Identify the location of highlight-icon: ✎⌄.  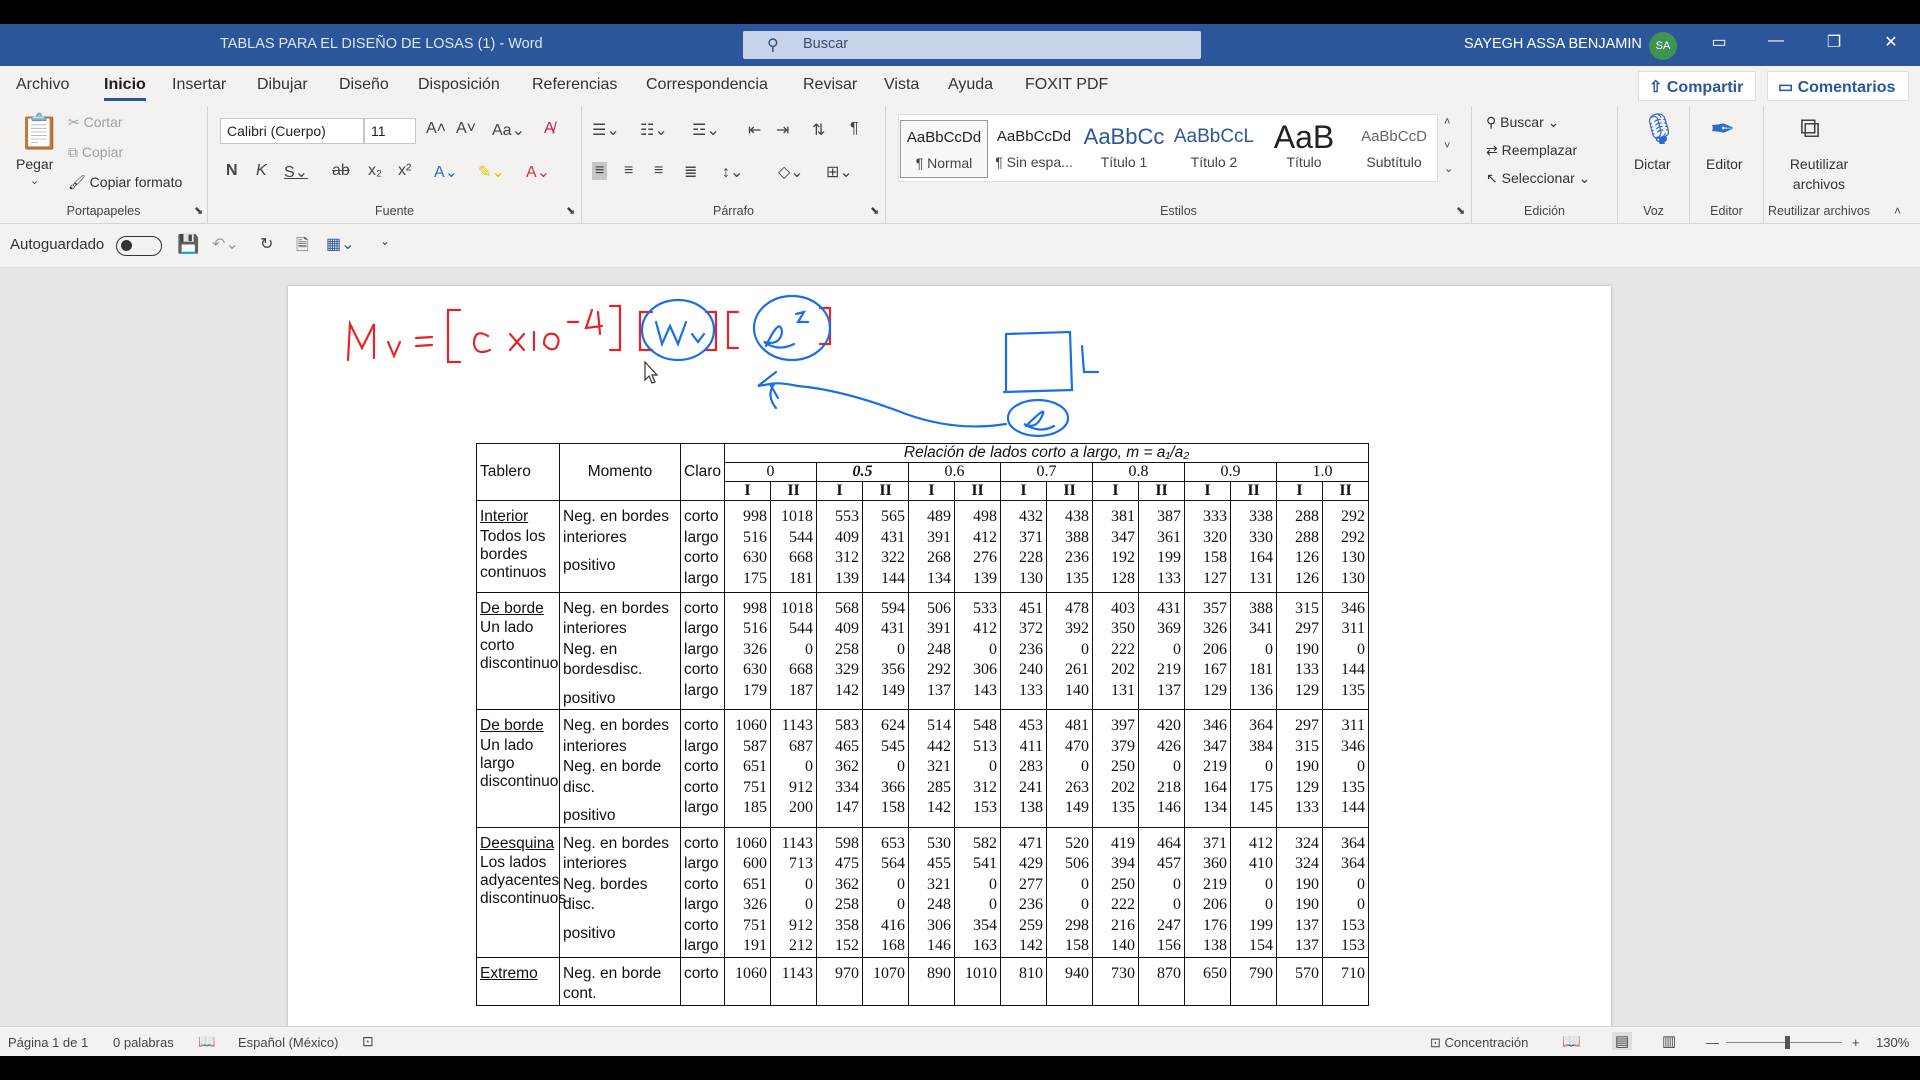
(491, 172).